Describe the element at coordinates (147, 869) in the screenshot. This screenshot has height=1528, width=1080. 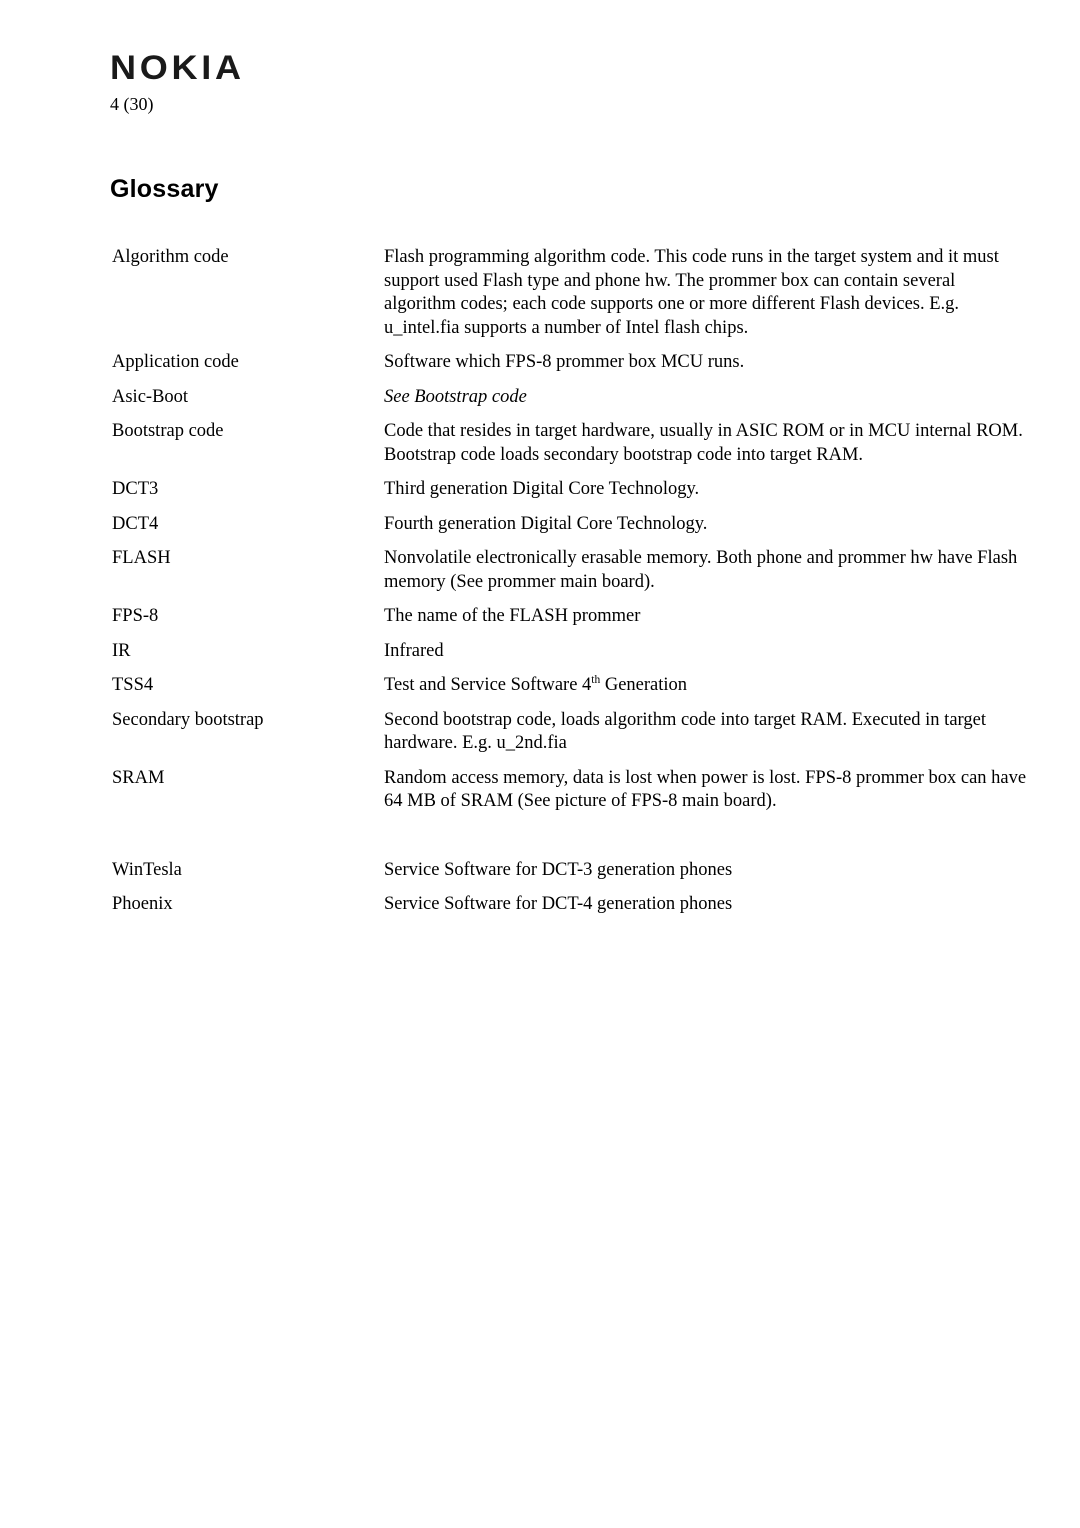
I see `glossary-term: WinTesla` at that location.